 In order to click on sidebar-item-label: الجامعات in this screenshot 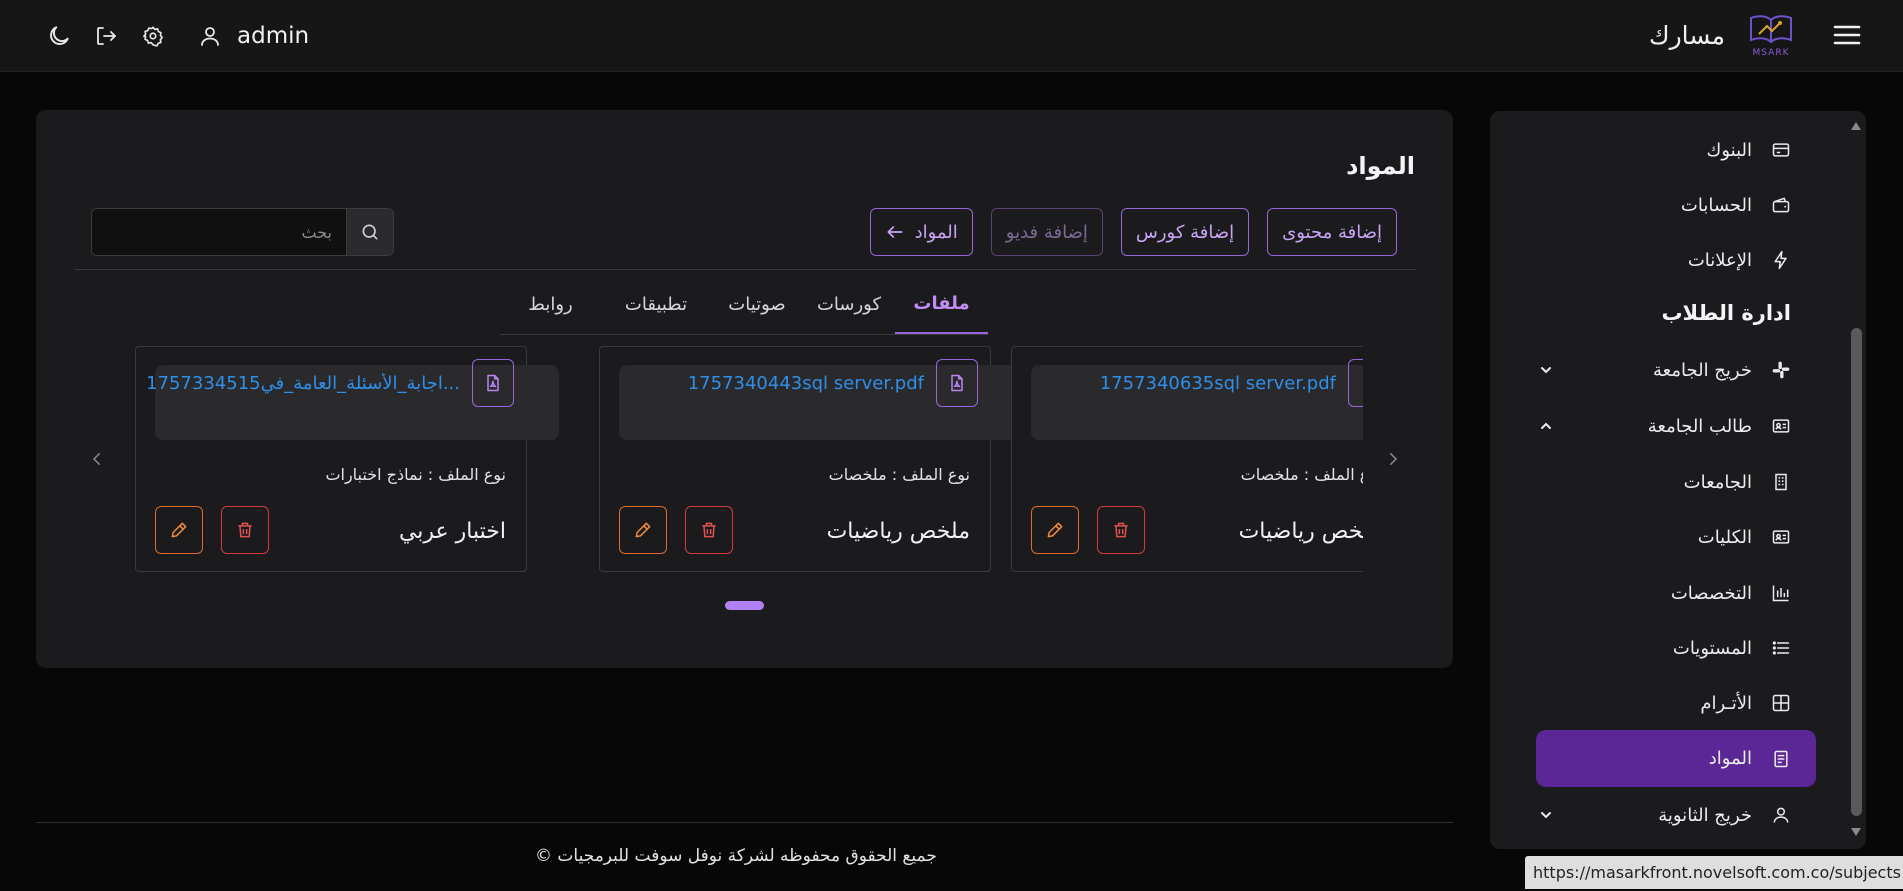, I will do `click(1717, 482)`.